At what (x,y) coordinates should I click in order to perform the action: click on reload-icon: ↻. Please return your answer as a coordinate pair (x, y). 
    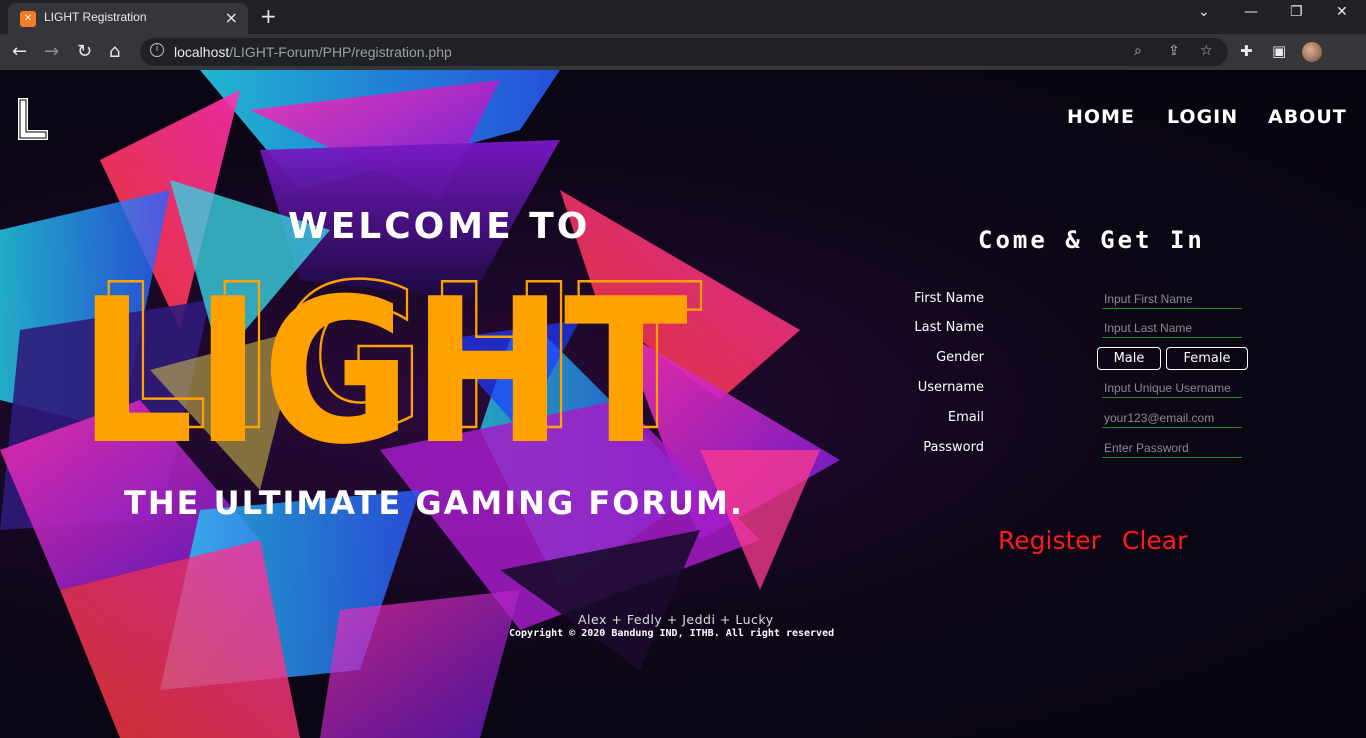
    Looking at the image, I should click on (84, 51).